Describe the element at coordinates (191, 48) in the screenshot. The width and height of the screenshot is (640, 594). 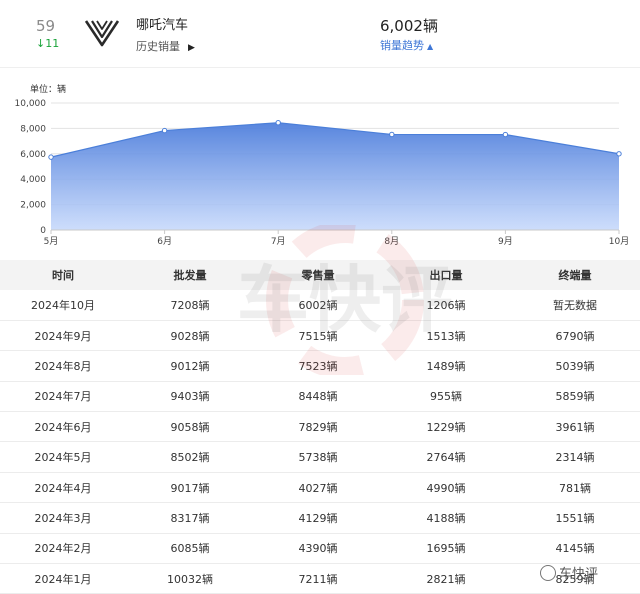
I see `caret-right-icon: ▶` at that location.